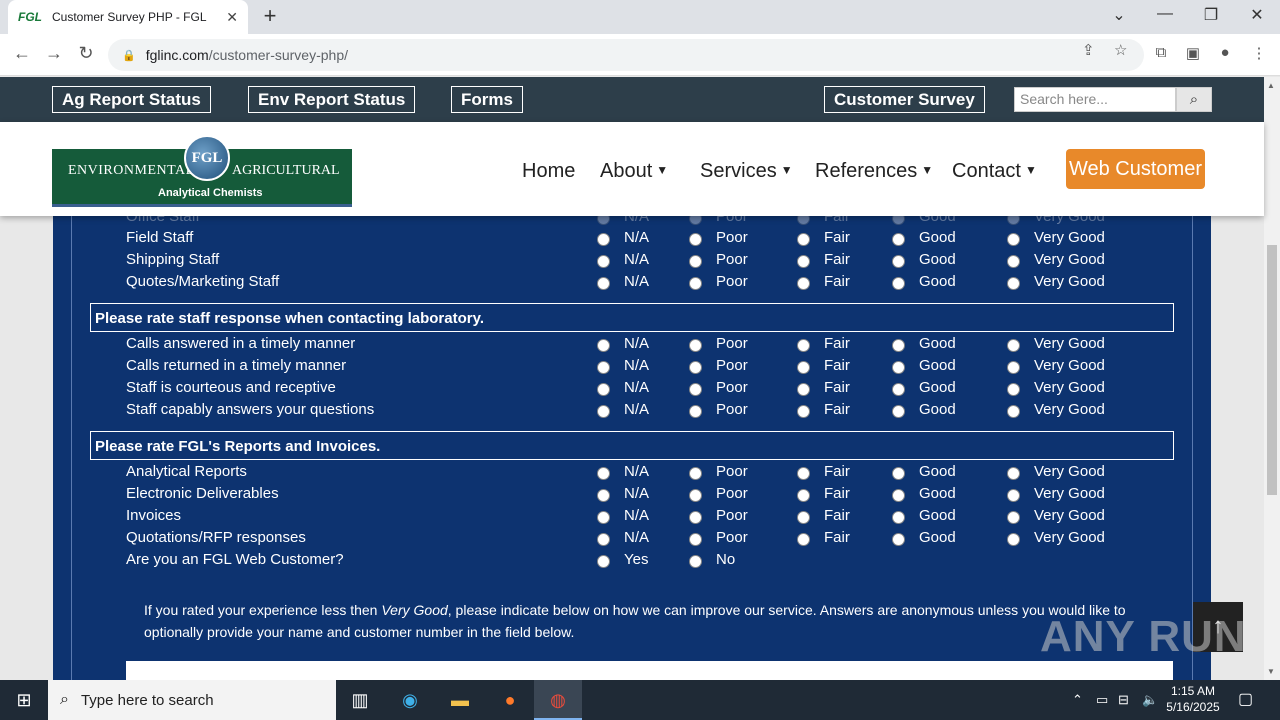  Describe the element at coordinates (1119, 15) in the screenshot. I see `tab-search-chevron-icon: ⌄` at that location.